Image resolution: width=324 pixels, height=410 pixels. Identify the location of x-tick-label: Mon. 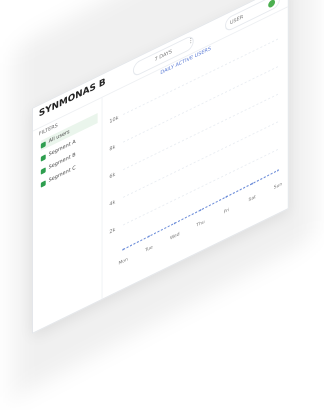
(123, 261).